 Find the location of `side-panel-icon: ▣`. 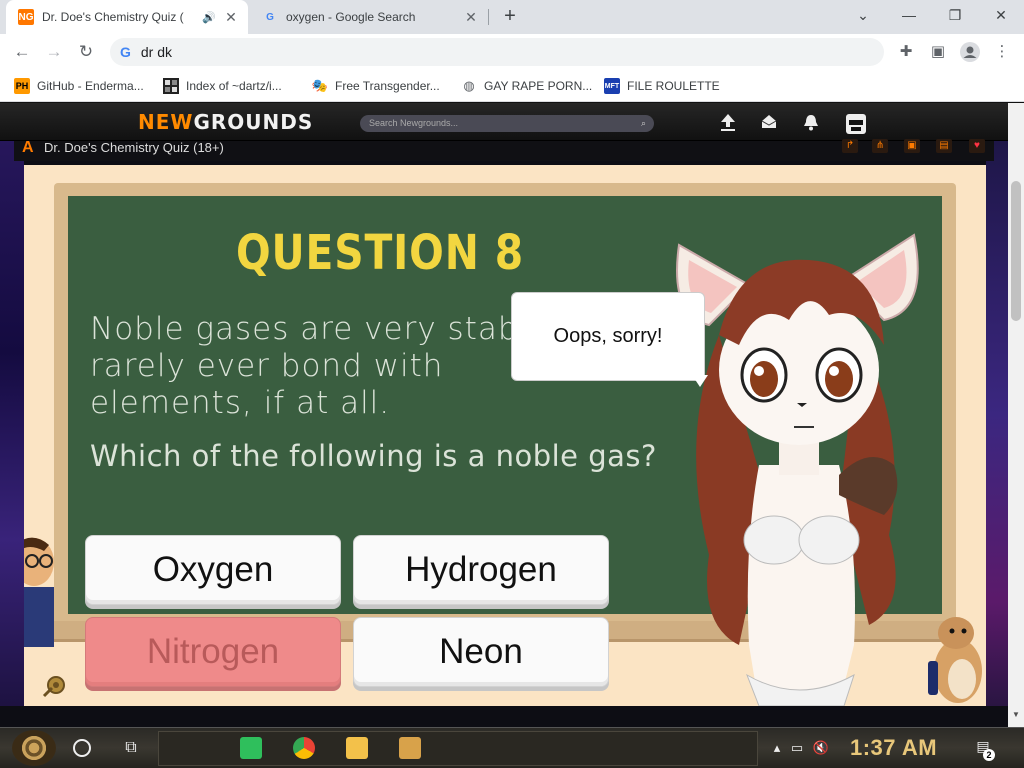

side-panel-icon: ▣ is located at coordinates (938, 52).